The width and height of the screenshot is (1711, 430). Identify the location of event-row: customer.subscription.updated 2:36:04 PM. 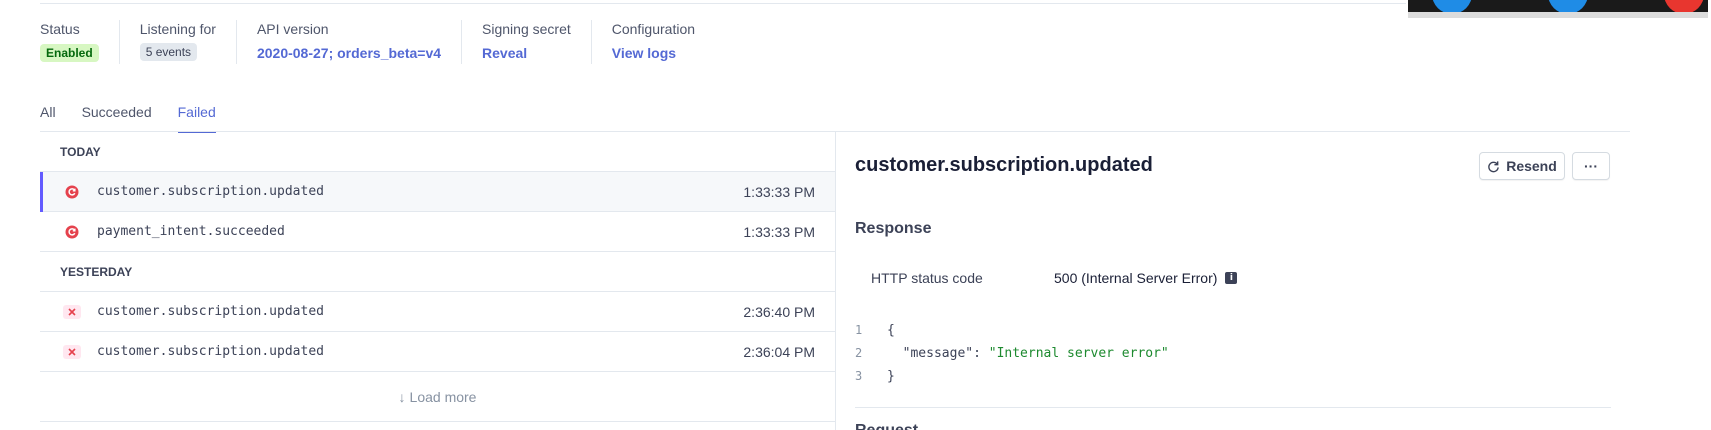
(437, 352).